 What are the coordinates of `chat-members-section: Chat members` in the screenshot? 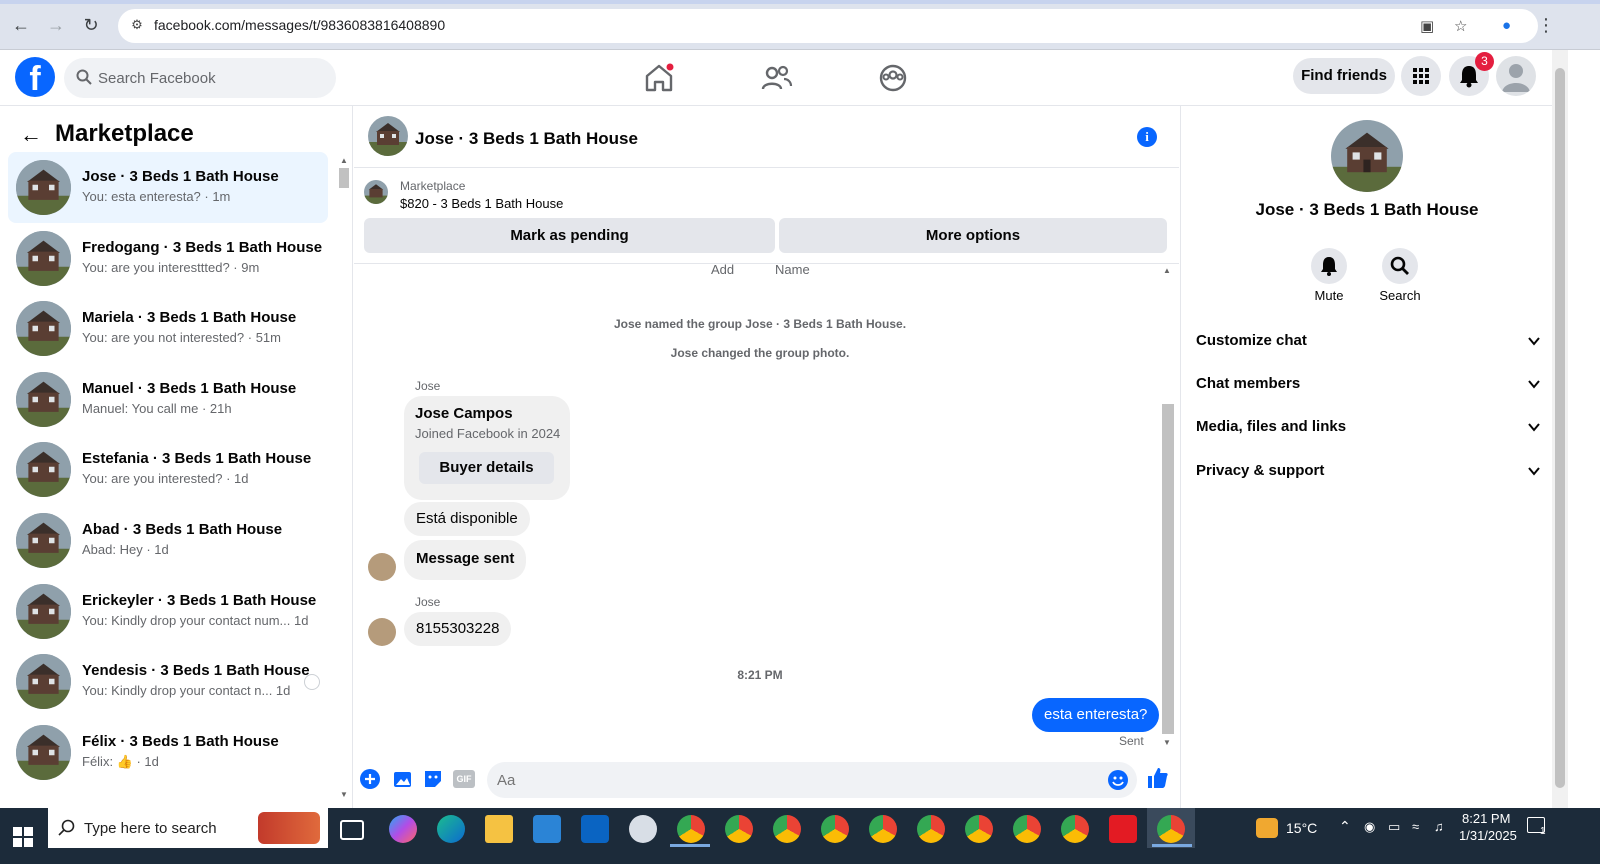 It's located at (1368, 384).